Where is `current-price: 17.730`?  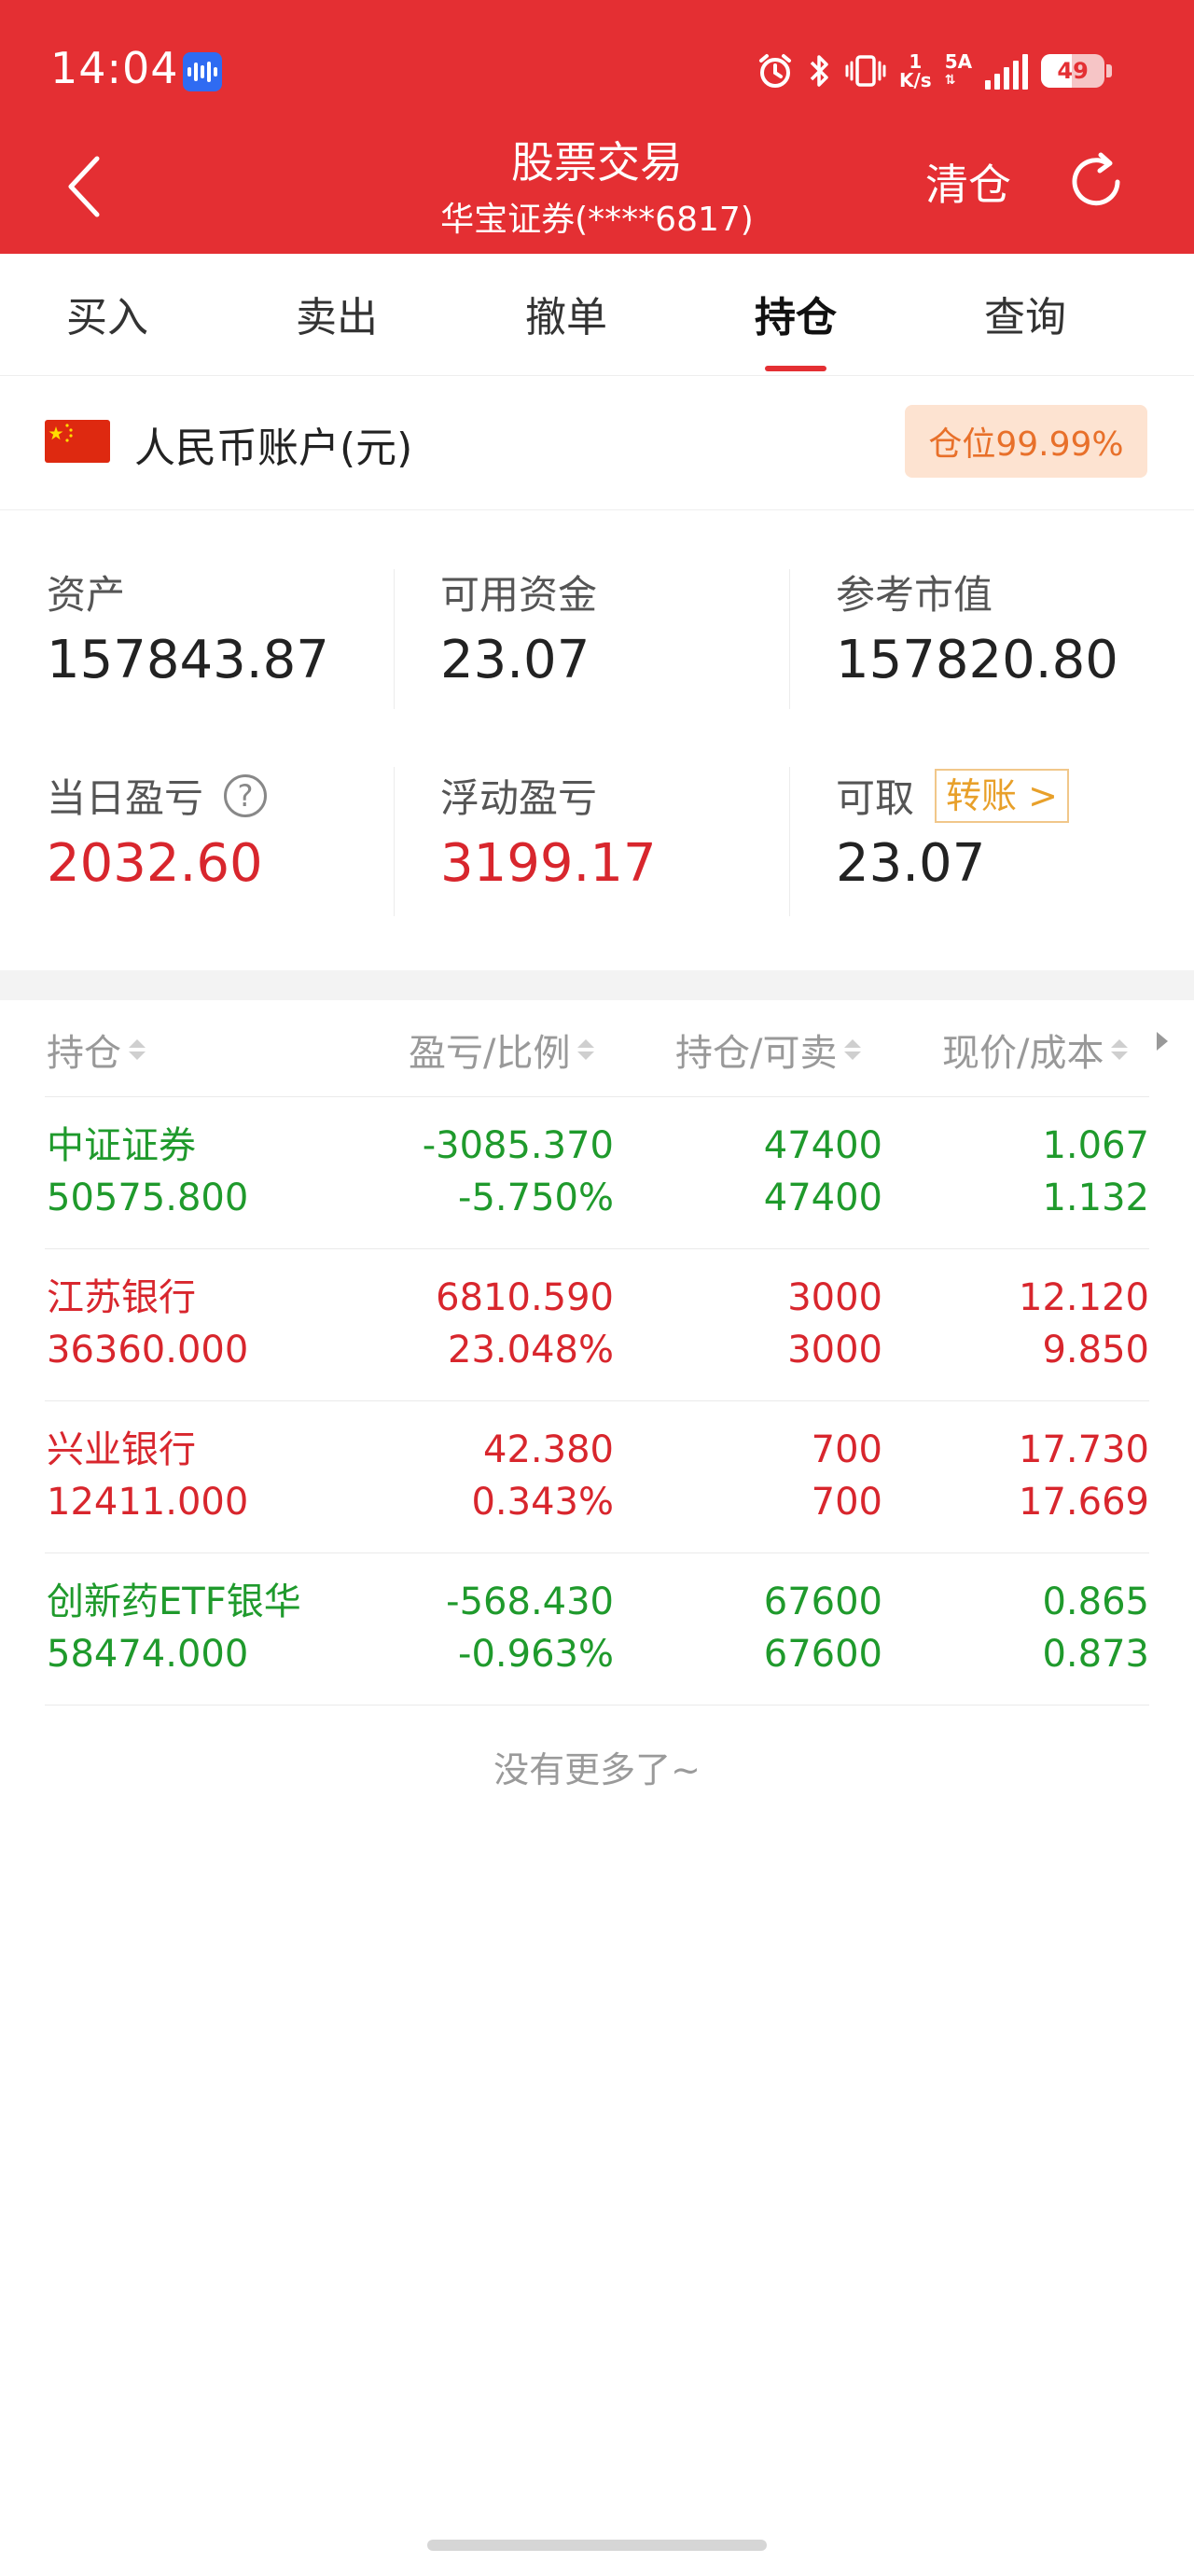 current-price: 17.730 is located at coordinates (1084, 1449).